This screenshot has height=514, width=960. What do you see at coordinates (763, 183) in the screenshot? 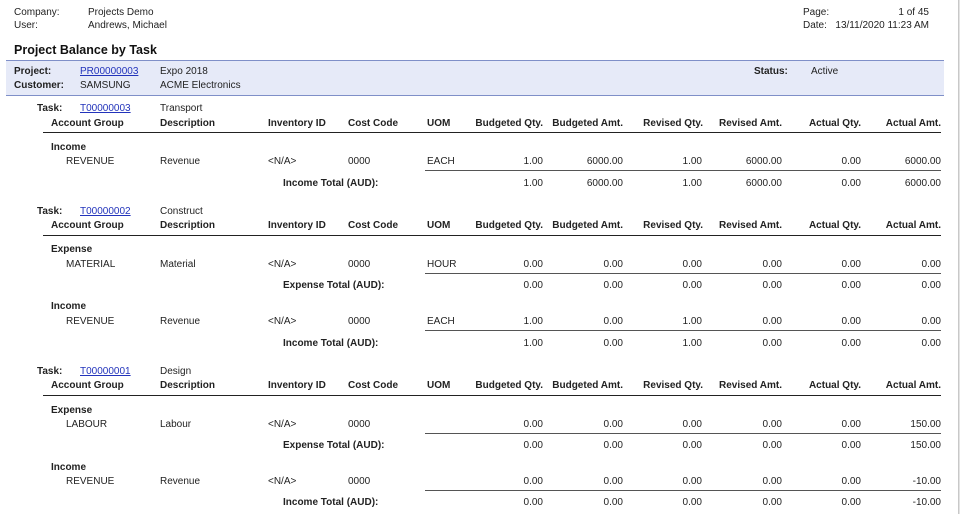
I see `total-revised-amt: 6000.00` at bounding box center [763, 183].